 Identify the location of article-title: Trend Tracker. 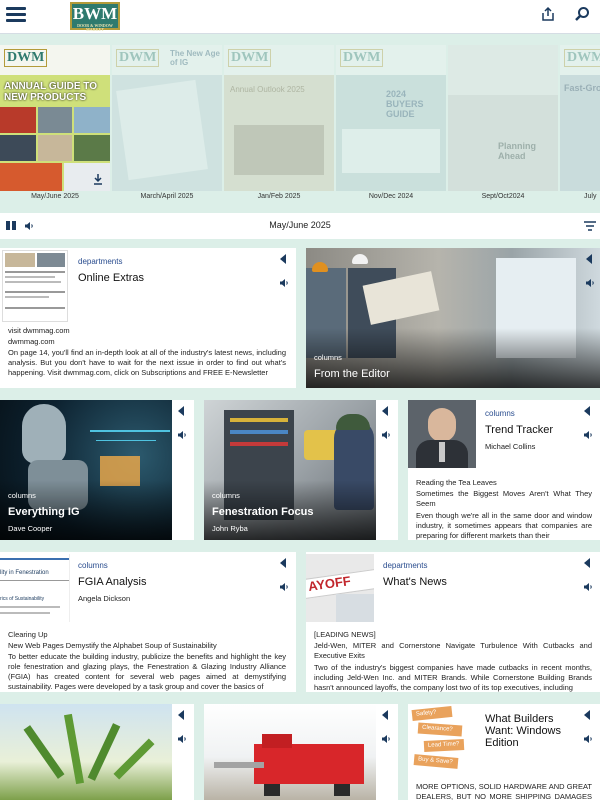
(519, 430).